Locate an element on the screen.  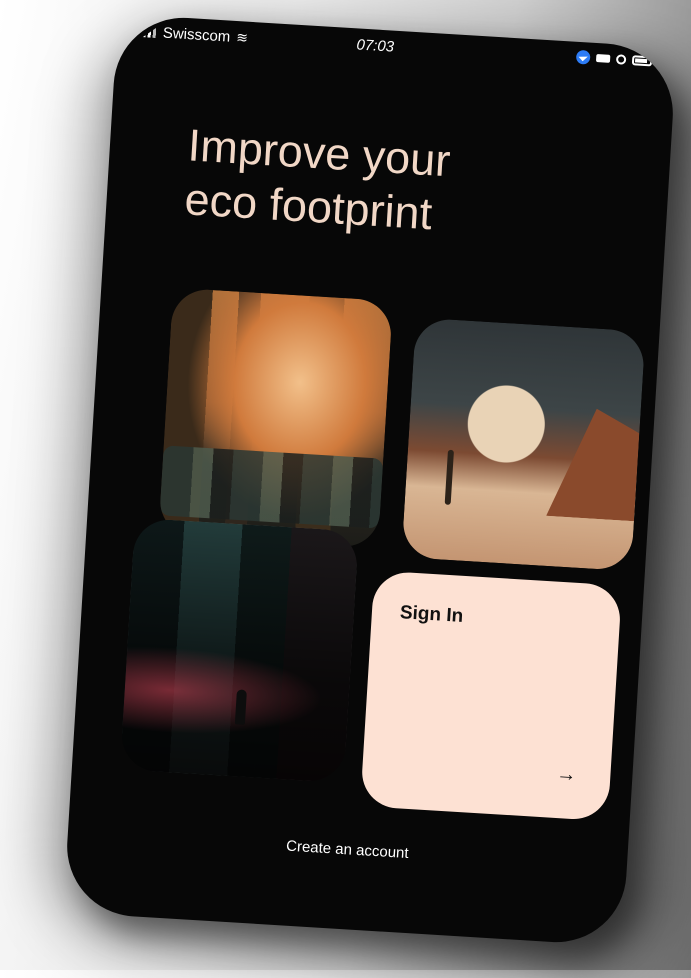
lock-rotation-icon is located at coordinates (621, 59).